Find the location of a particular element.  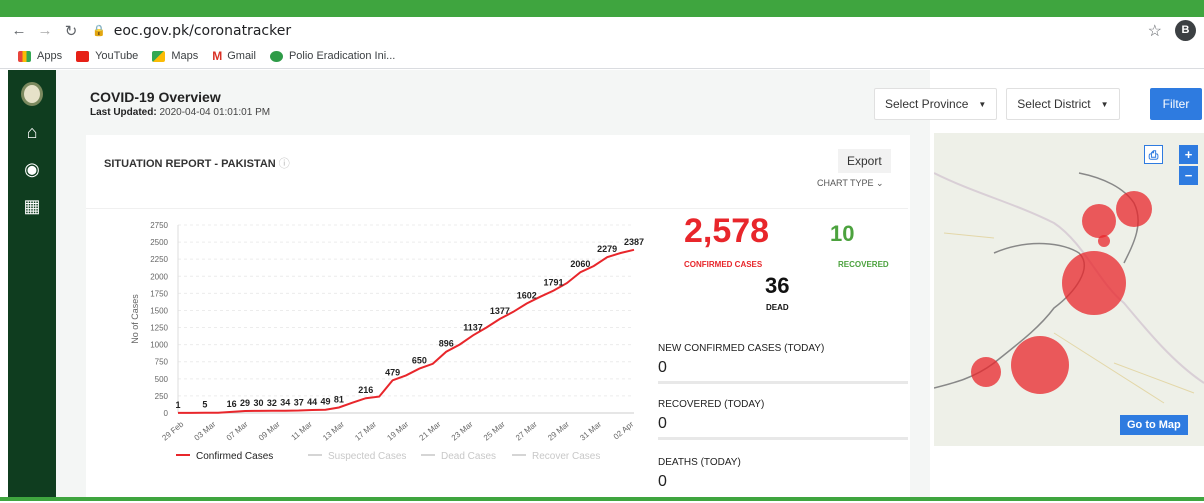

y-tick-label: 0 is located at coordinates (166, 413).